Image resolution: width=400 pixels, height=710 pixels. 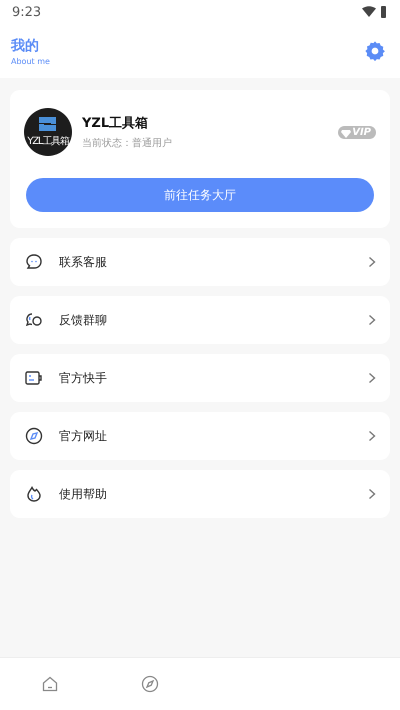 What do you see at coordinates (375, 51) in the screenshot?
I see `settings-icon` at bounding box center [375, 51].